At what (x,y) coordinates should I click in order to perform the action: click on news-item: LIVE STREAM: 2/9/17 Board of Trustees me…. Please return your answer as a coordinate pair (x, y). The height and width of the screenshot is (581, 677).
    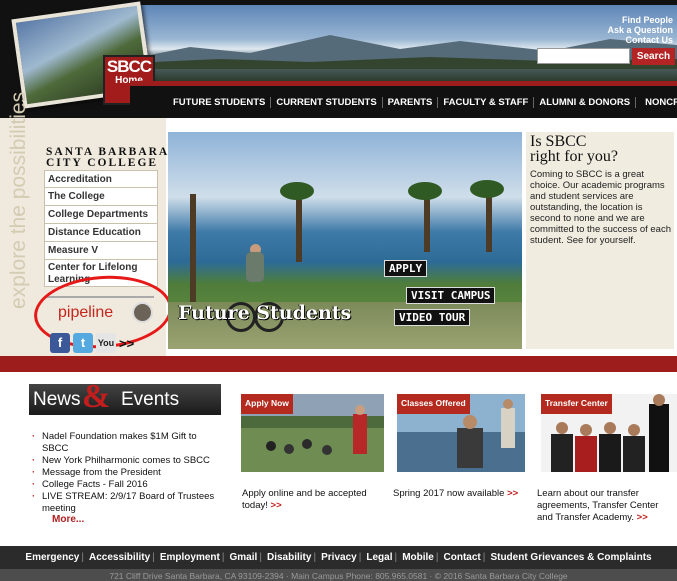
    Looking at the image, I should click on (127, 503).